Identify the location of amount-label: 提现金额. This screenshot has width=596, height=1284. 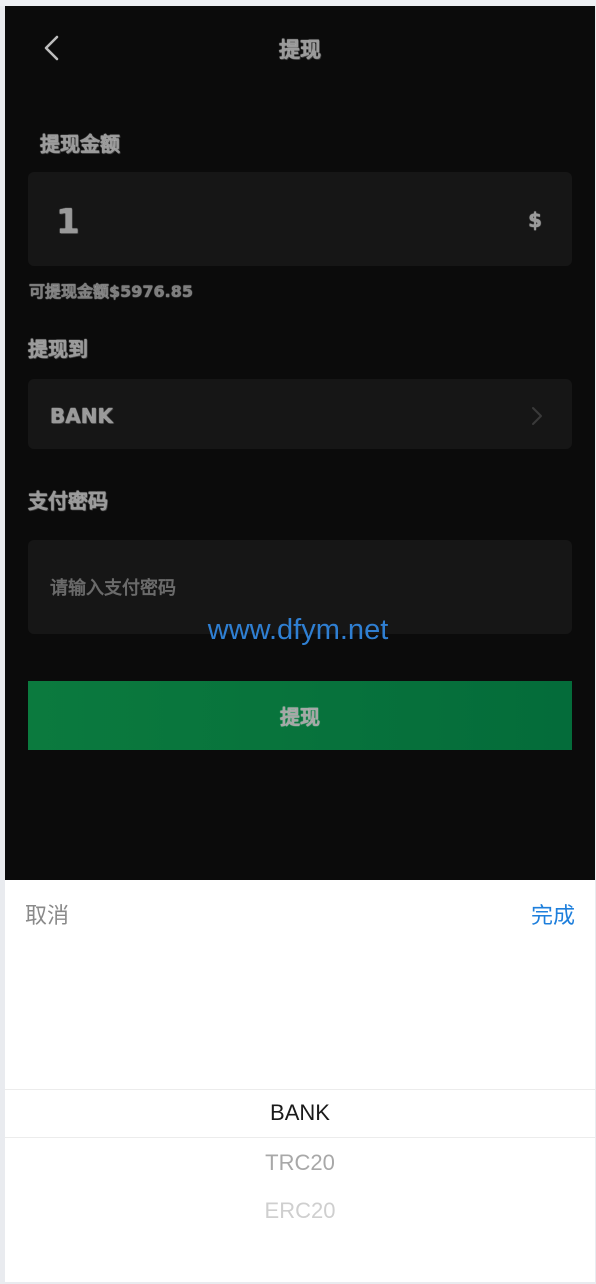
(80, 144).